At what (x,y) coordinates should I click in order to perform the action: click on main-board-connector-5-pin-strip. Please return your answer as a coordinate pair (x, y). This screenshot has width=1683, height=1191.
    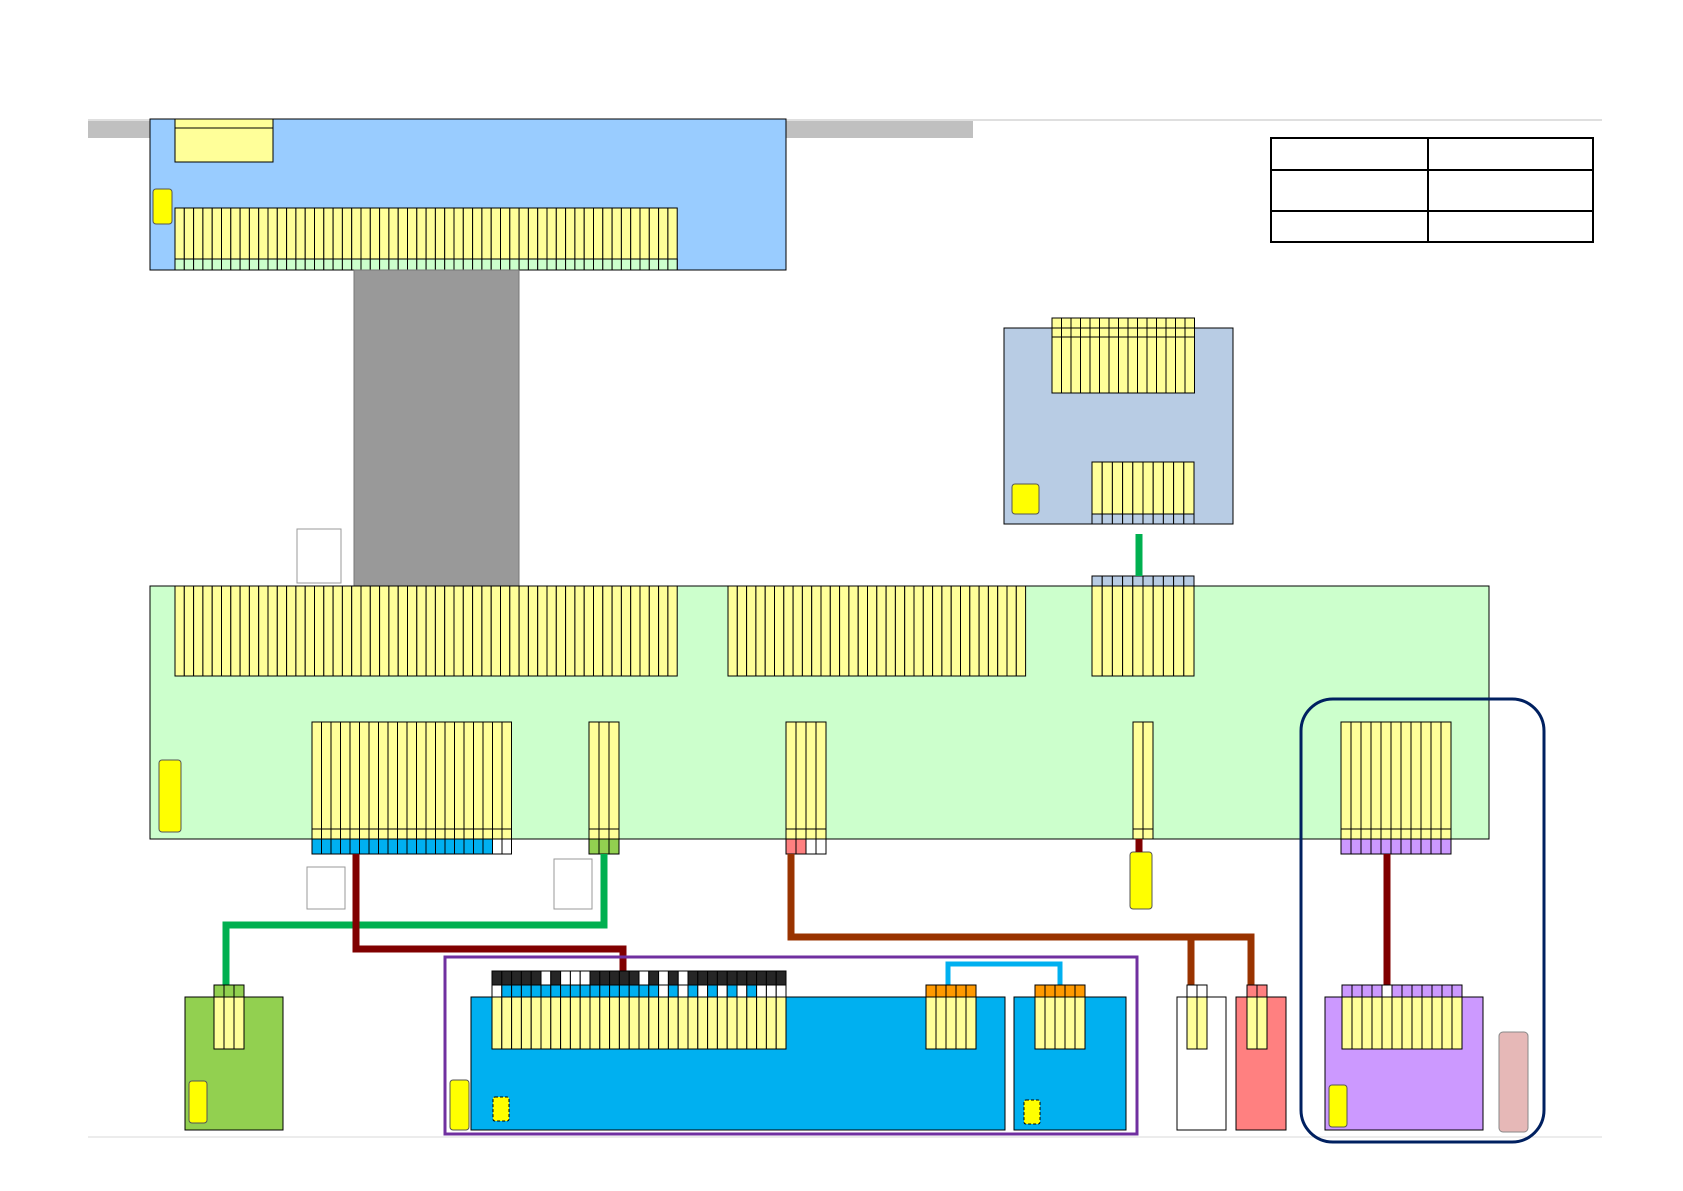
    Looking at the image, I should click on (594, 846).